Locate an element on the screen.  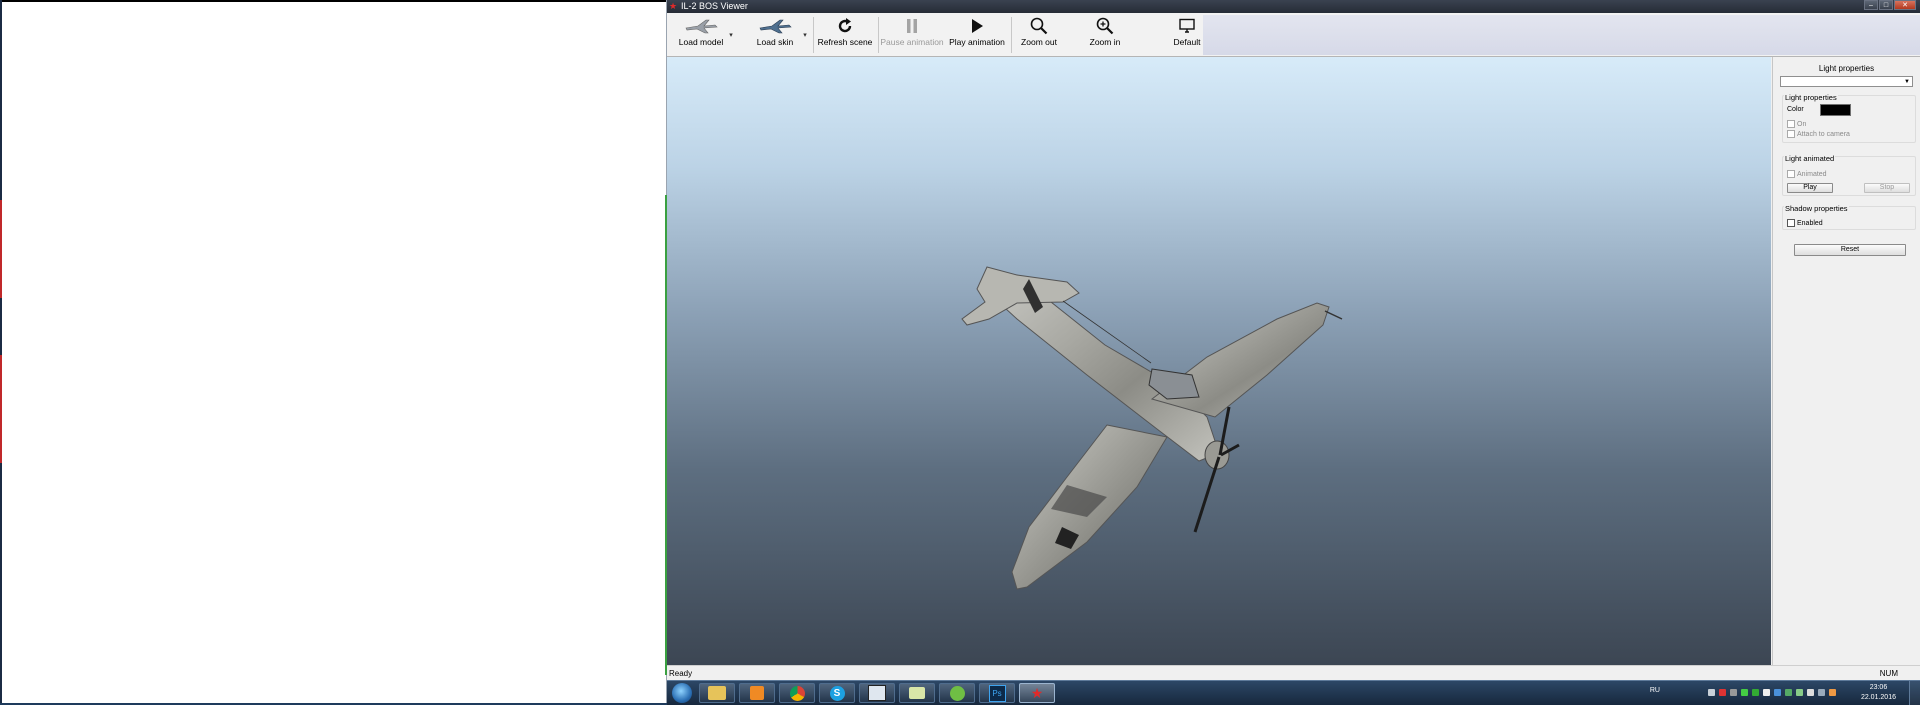
taskbar-file-explorer is located at coordinates (717, 693).